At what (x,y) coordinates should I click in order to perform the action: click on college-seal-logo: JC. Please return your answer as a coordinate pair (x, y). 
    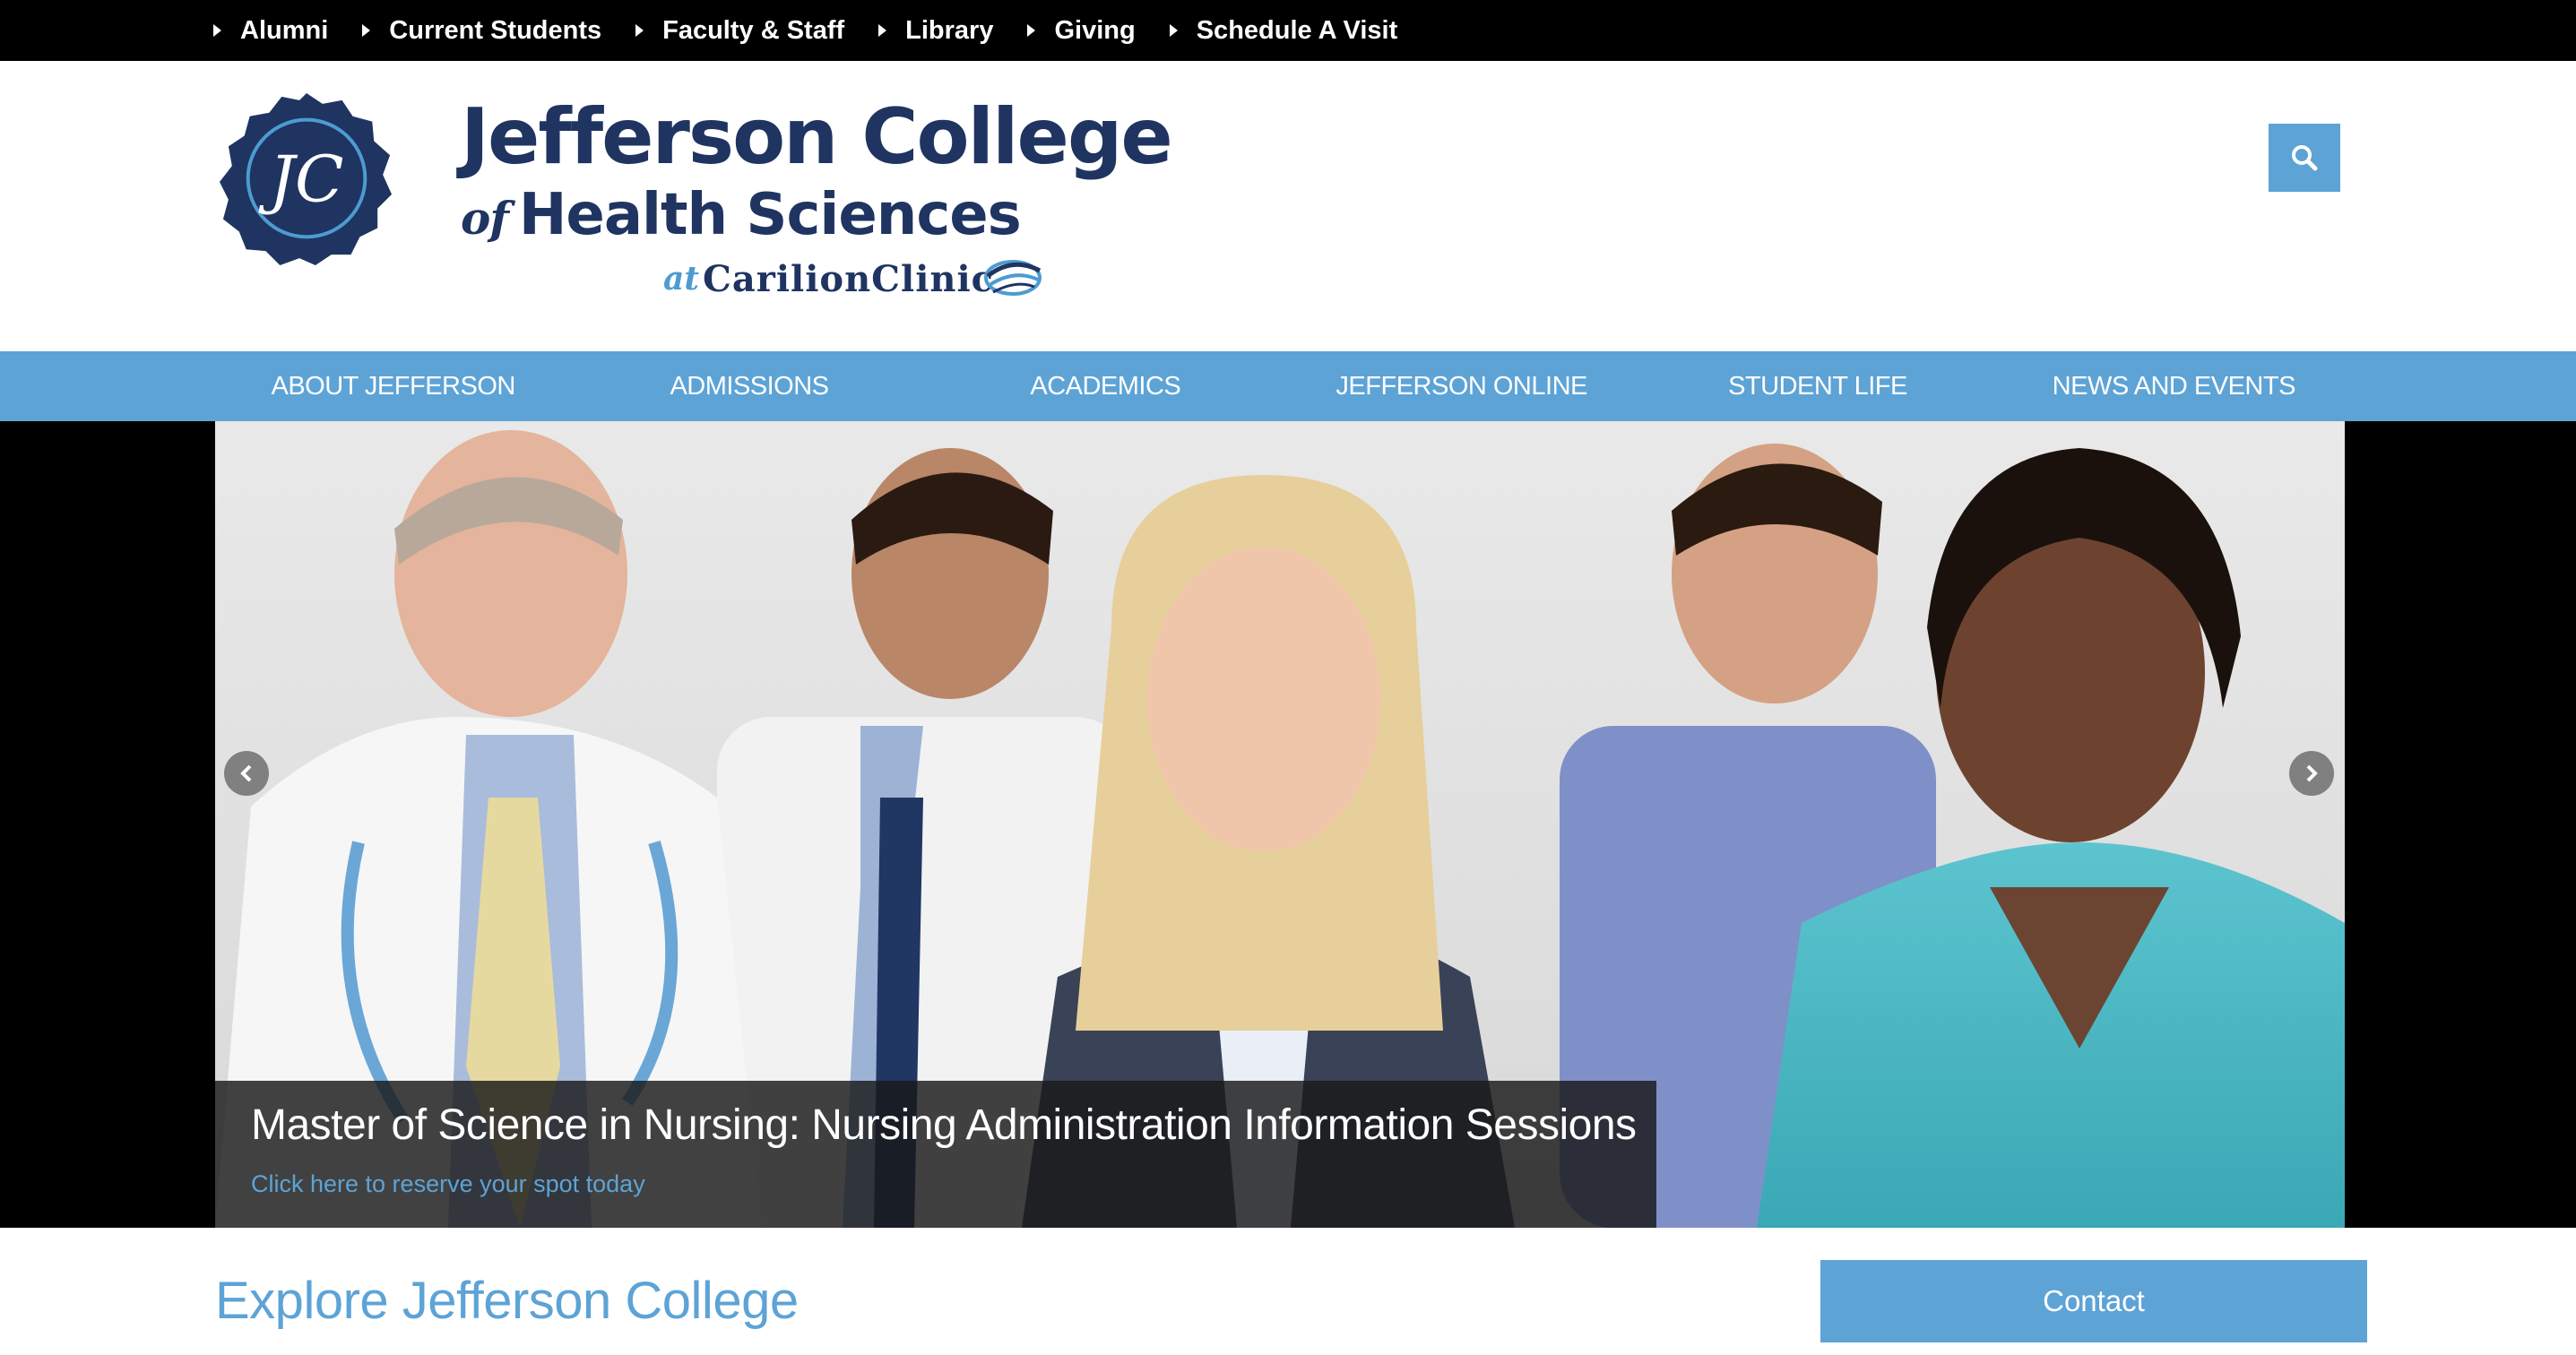
    Looking at the image, I should click on (306, 179).